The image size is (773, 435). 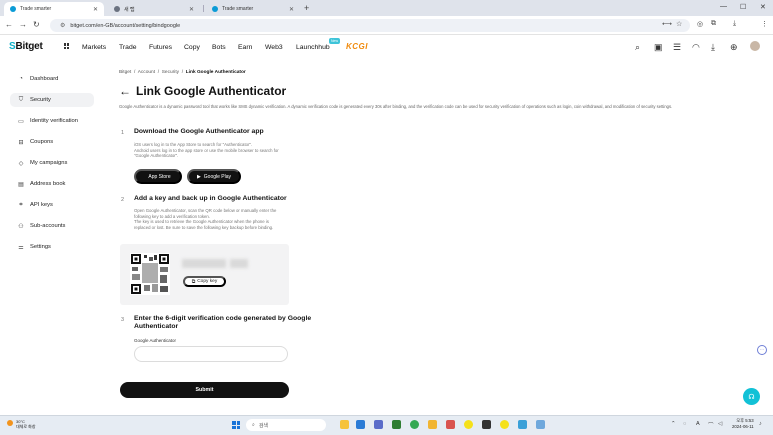 I want to click on windows-start-icon, so click(x=236, y=425).